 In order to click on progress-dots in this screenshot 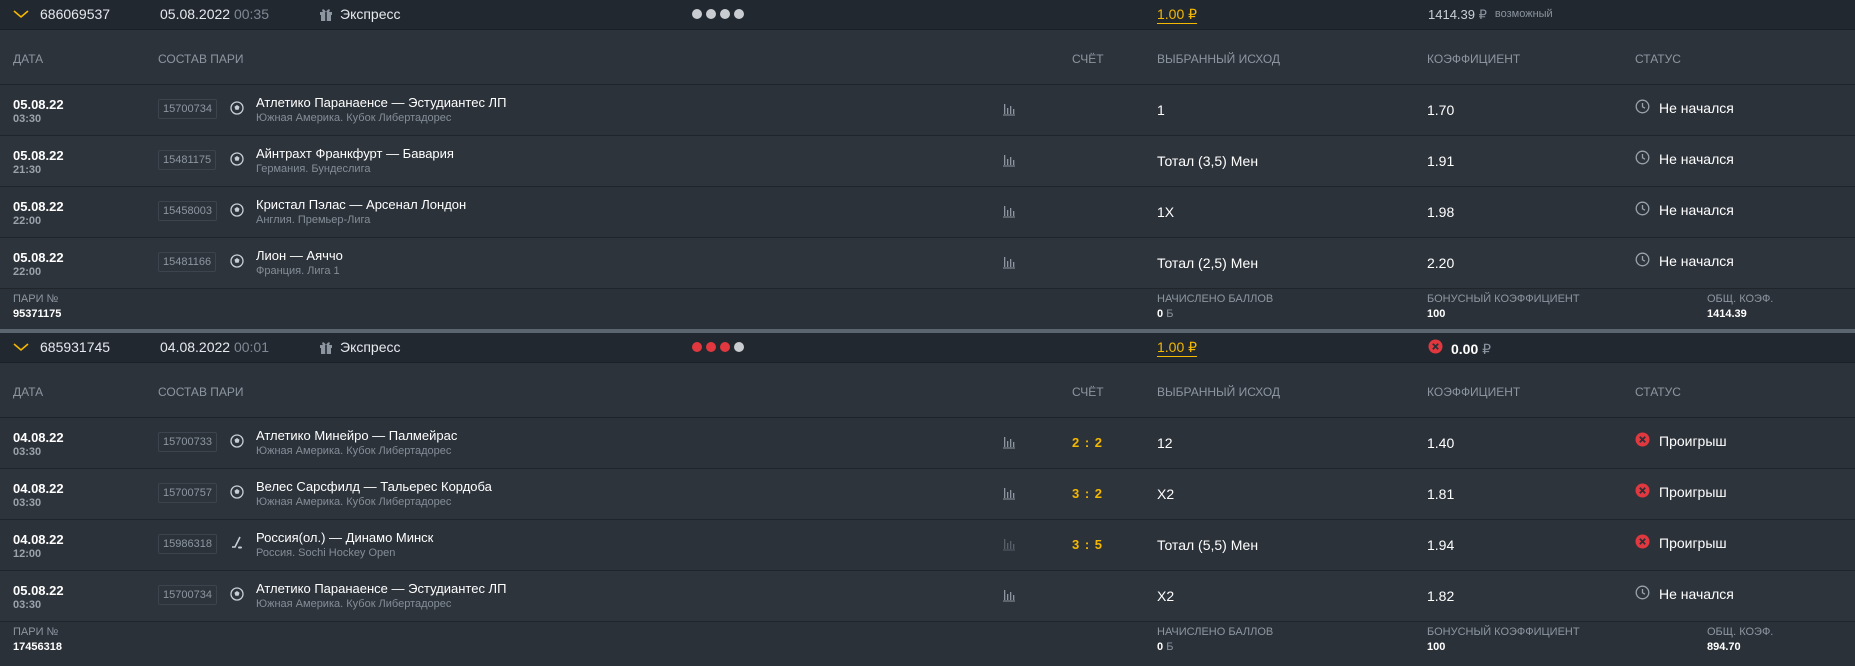, I will do `click(718, 347)`.